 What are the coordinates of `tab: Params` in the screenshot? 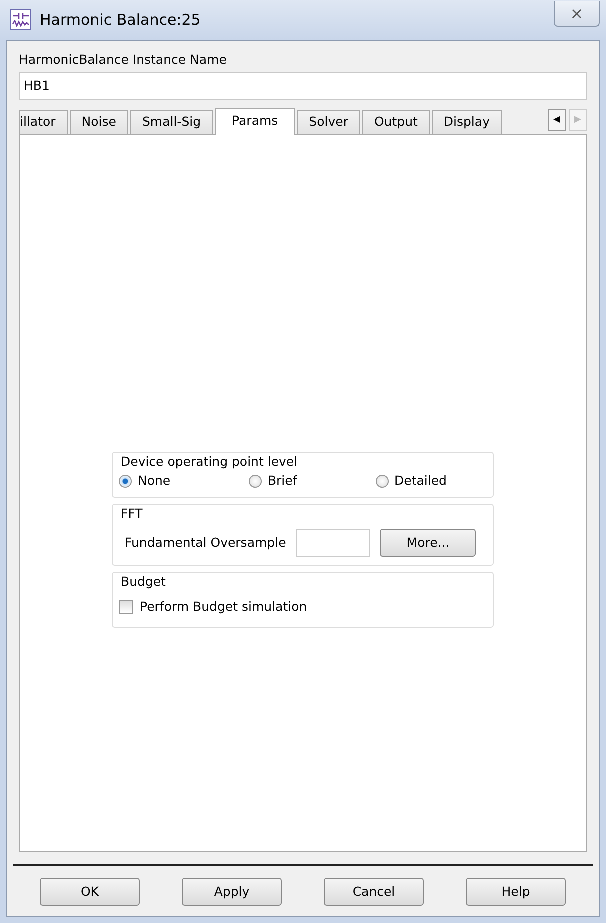 It's located at (255, 121).